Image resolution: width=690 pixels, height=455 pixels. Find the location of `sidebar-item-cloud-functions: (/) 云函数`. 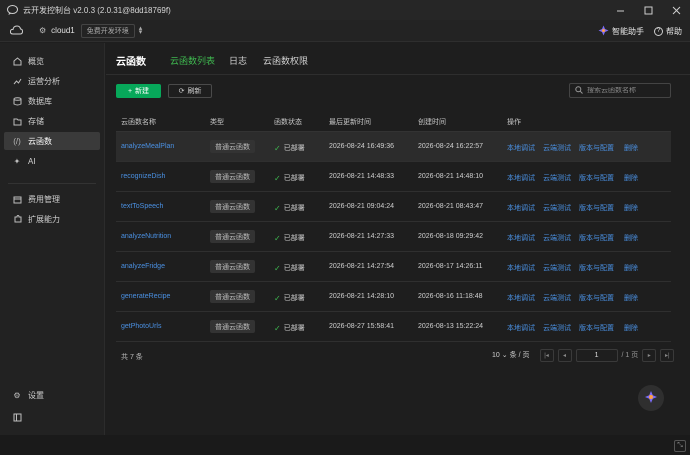

sidebar-item-cloud-functions: (/) 云函数 is located at coordinates (52, 141).